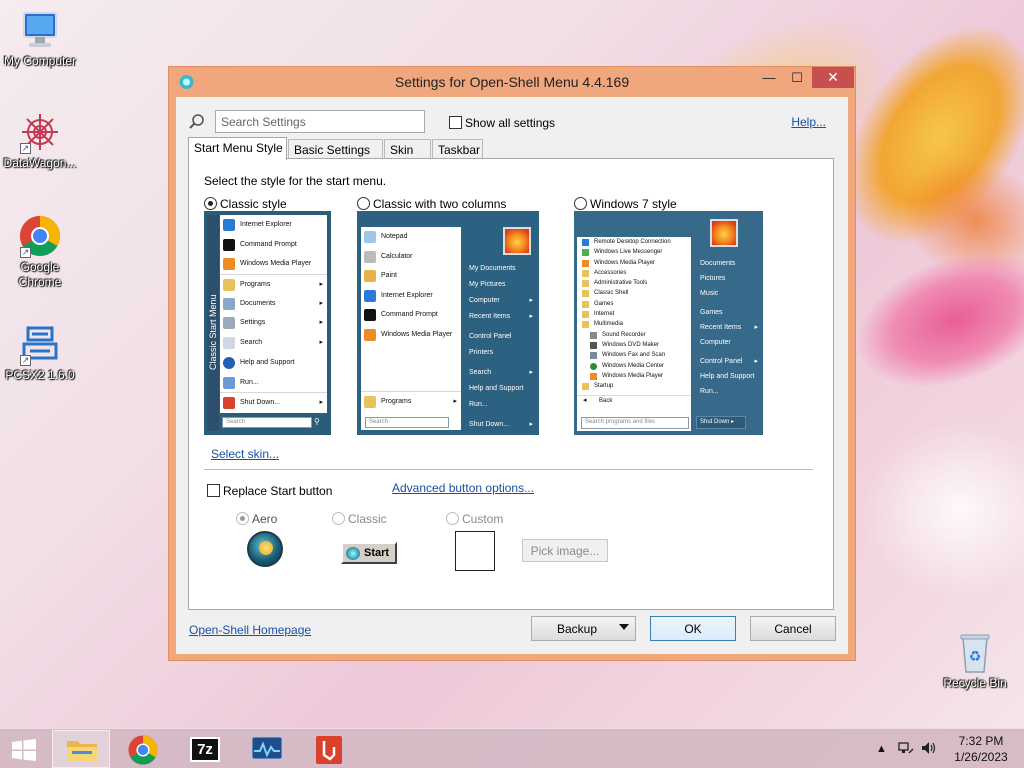 Image resolution: width=1024 pixels, height=768 pixels. What do you see at coordinates (452, 519) in the screenshot?
I see `radio-custom-button-dot` at bounding box center [452, 519].